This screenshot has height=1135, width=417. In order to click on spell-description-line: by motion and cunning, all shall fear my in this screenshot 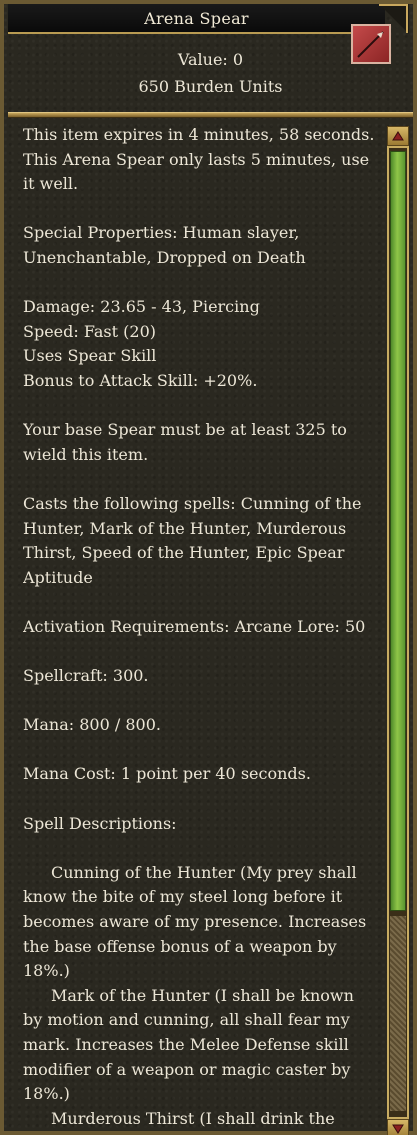, I will do `click(186, 1020)`.